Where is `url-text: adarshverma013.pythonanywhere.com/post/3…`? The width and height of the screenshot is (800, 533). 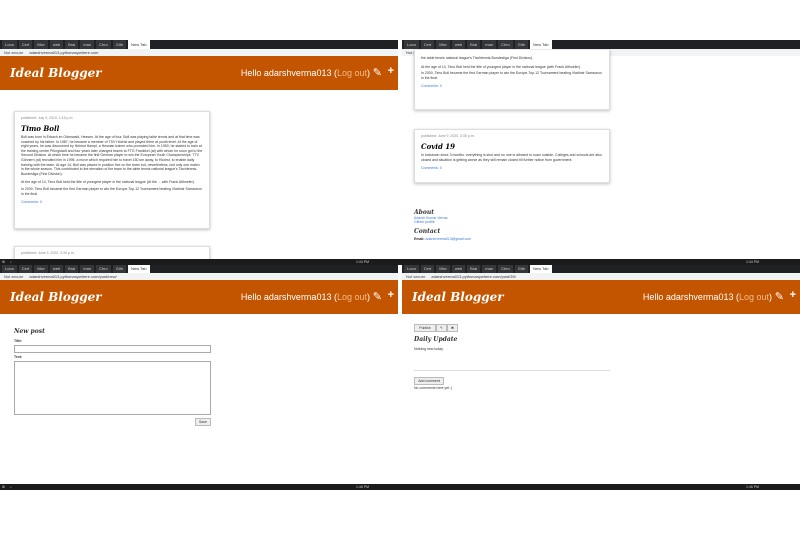 url-text: adarshverma013.pythonanywhere.com/post/3… is located at coordinates (473, 276).